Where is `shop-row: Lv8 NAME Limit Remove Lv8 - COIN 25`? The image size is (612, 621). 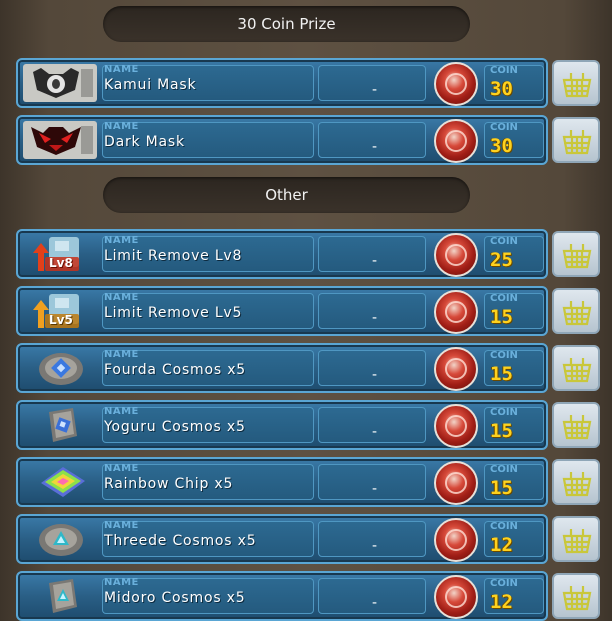
shop-row: Lv8 NAME Limit Remove Lv8 - COIN 25 is located at coordinates (311, 254).